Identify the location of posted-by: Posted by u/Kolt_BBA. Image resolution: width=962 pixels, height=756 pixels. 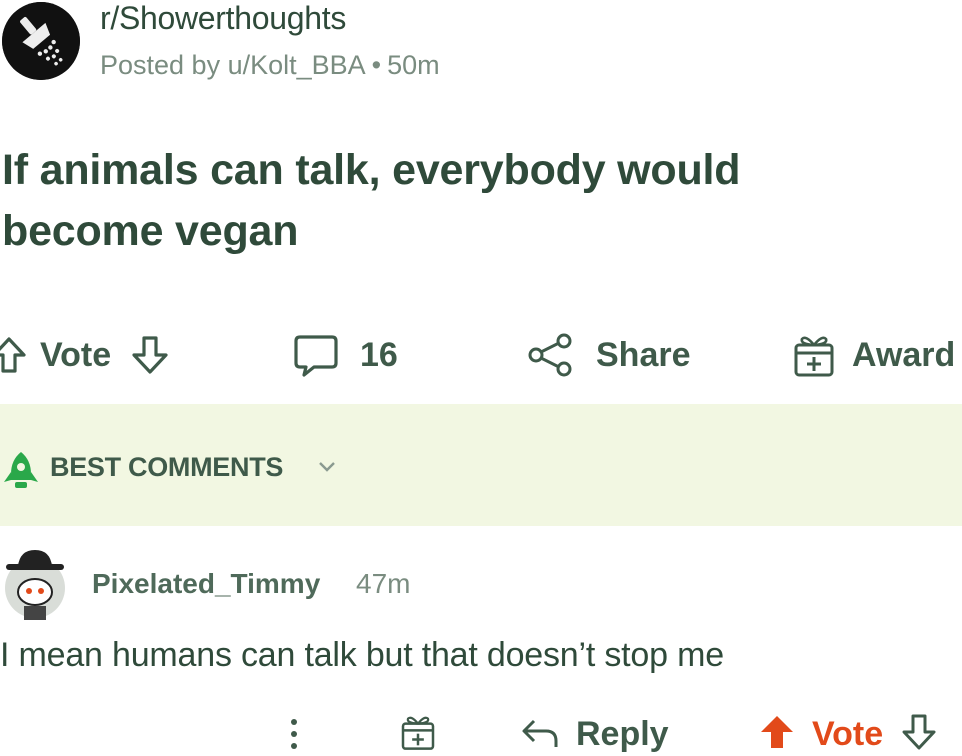
(233, 65).